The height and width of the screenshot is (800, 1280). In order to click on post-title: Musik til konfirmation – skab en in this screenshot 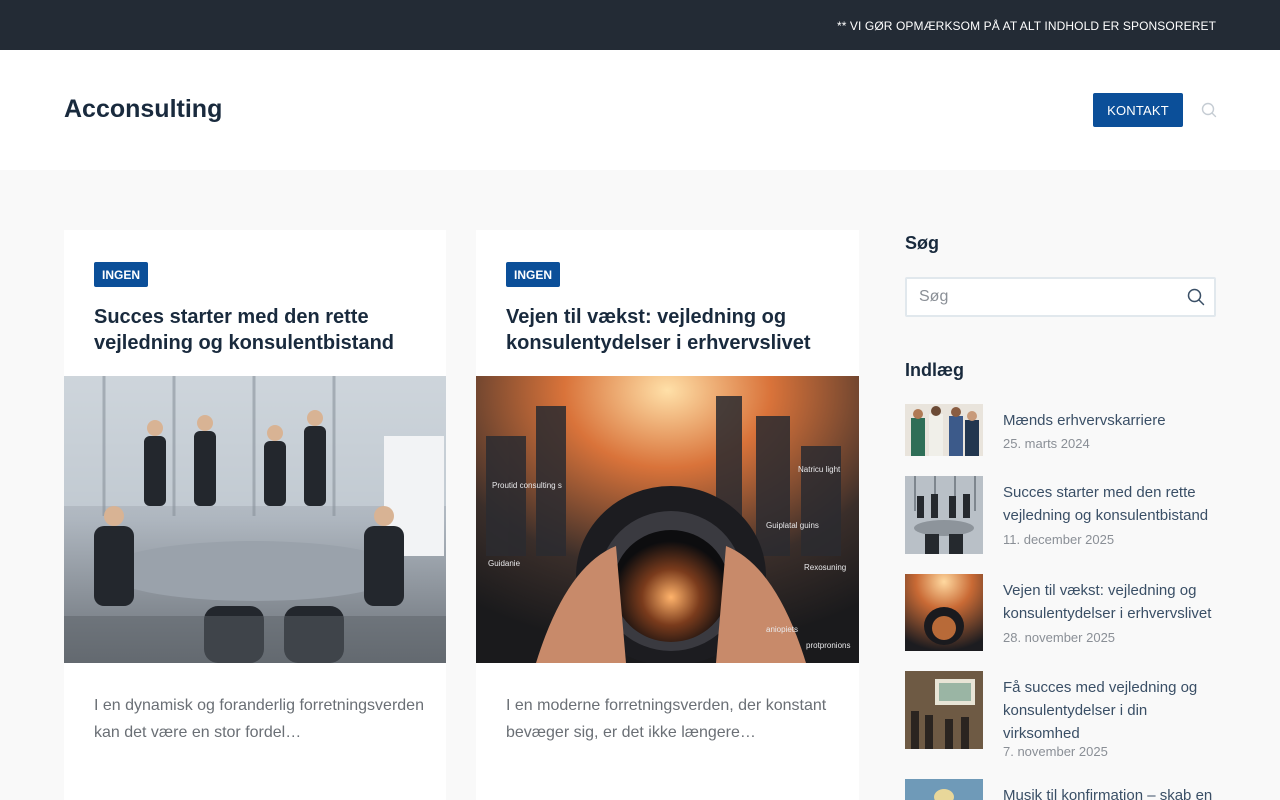, I will do `click(1109, 792)`.